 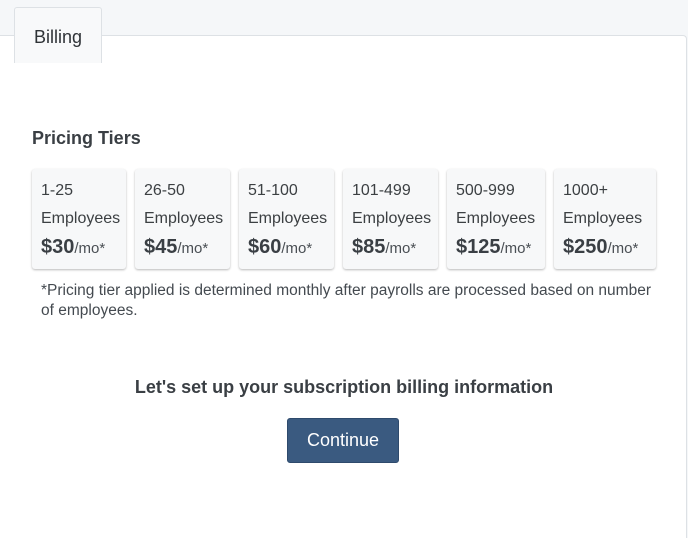 I want to click on pricing-tier-card: 26-50 Employees $45/mo*, so click(x=182, y=219).